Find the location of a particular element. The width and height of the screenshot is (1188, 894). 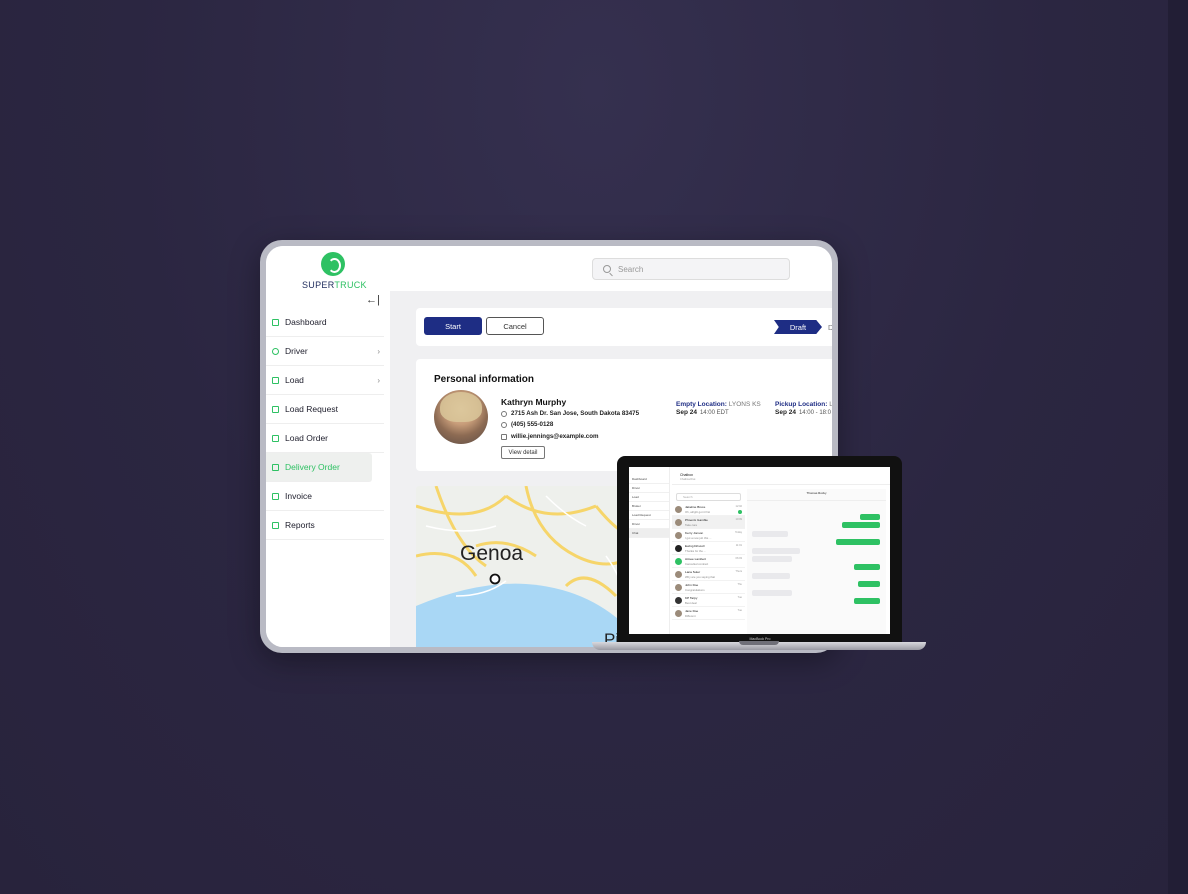

logo-icon is located at coordinates (333, 264).